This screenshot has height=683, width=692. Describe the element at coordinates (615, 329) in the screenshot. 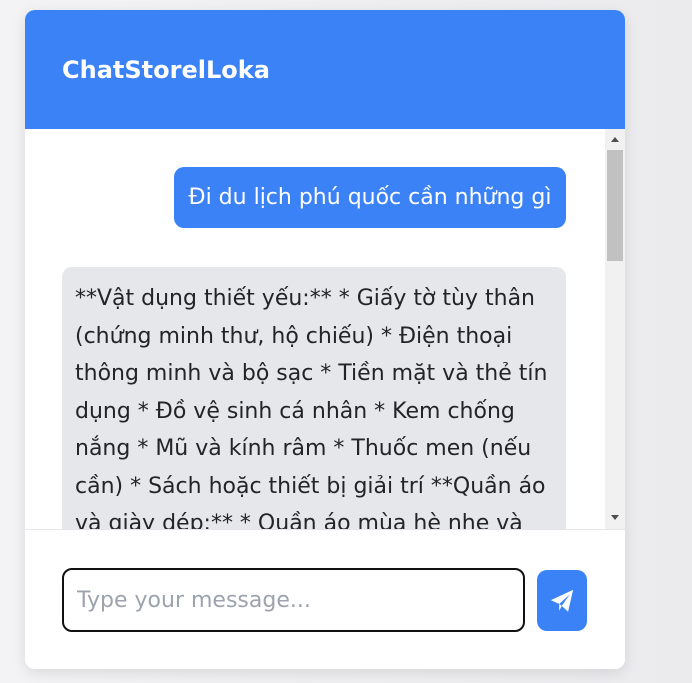

I see `messages-scrollbar` at that location.